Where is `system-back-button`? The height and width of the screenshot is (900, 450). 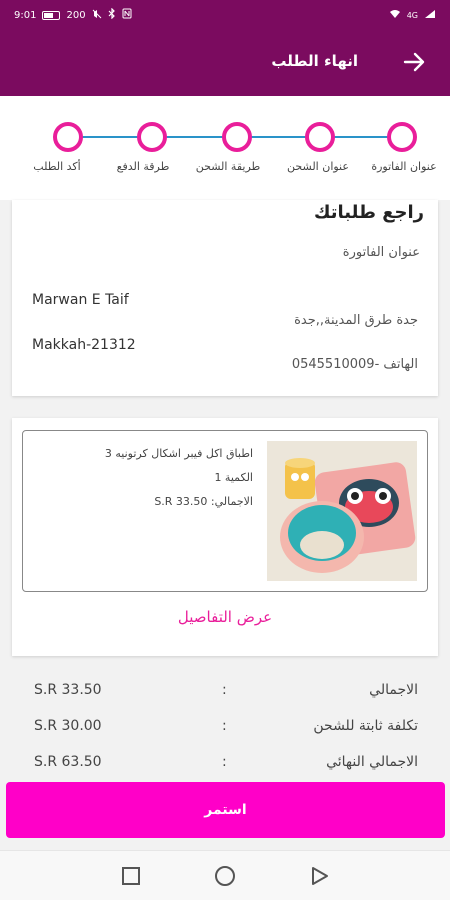
system-back-button is located at coordinates (320, 876).